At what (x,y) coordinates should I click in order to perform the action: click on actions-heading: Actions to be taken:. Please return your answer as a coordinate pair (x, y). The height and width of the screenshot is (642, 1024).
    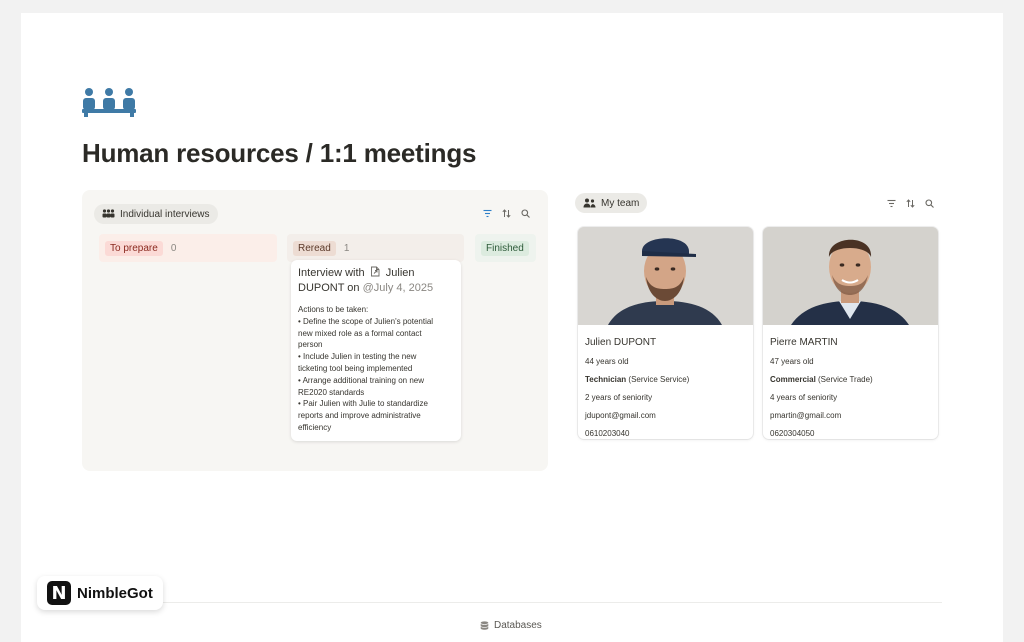
    Looking at the image, I should click on (333, 309).